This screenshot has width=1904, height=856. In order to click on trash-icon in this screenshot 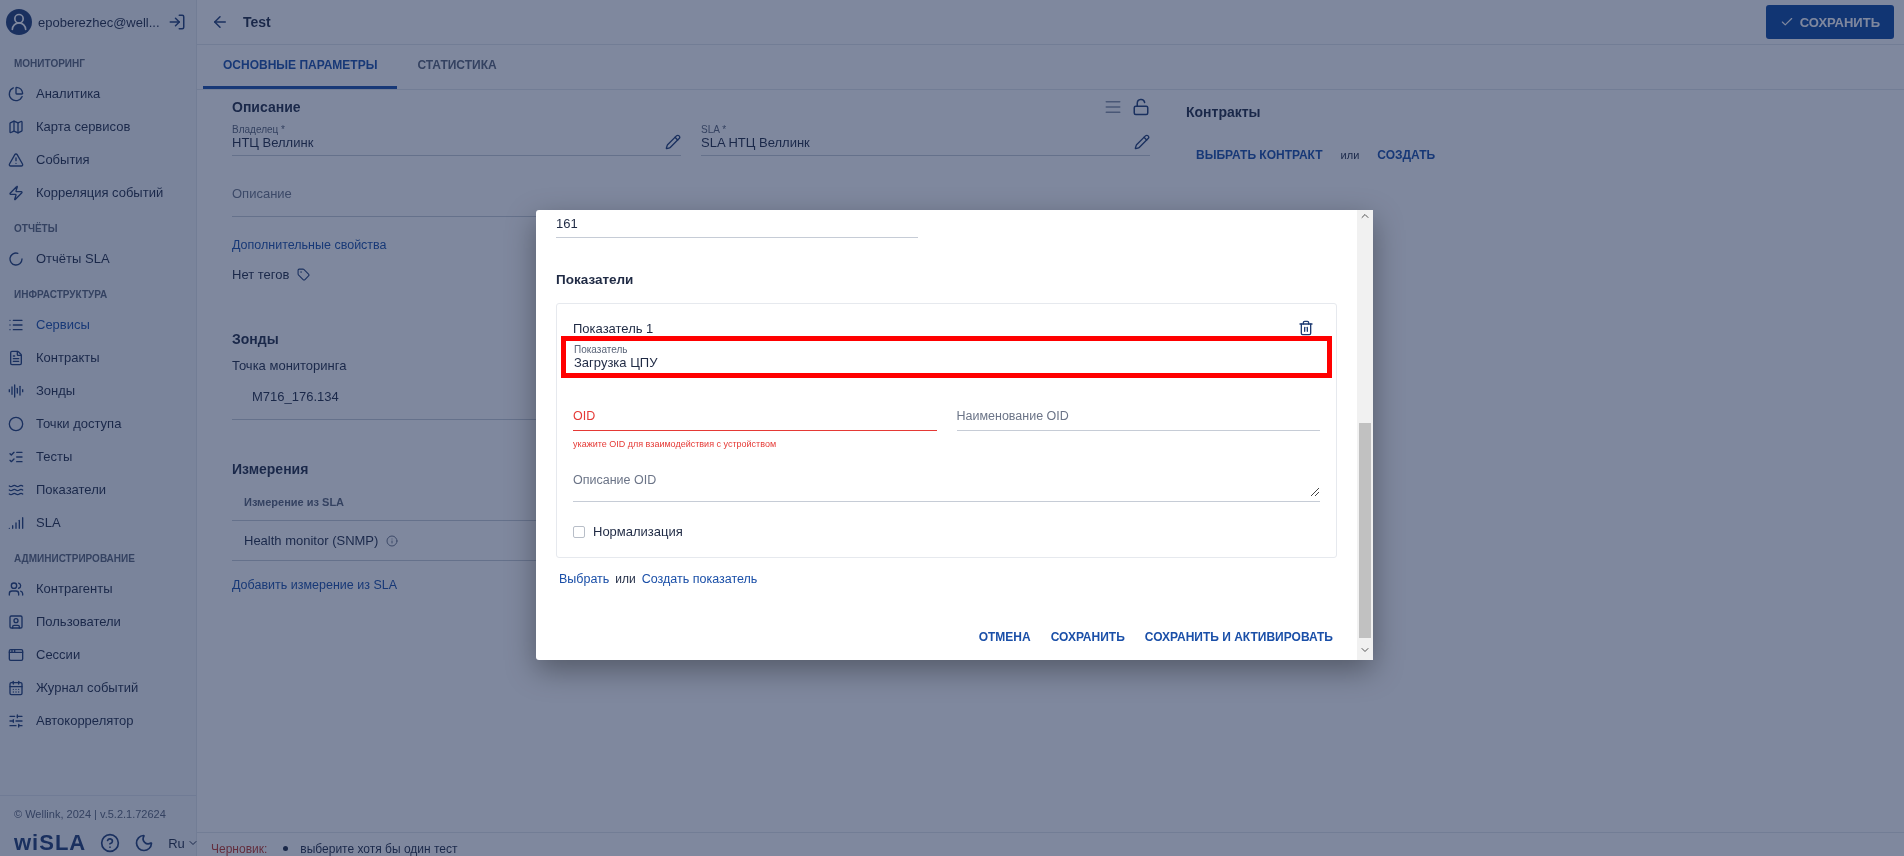, I will do `click(1306, 328)`.